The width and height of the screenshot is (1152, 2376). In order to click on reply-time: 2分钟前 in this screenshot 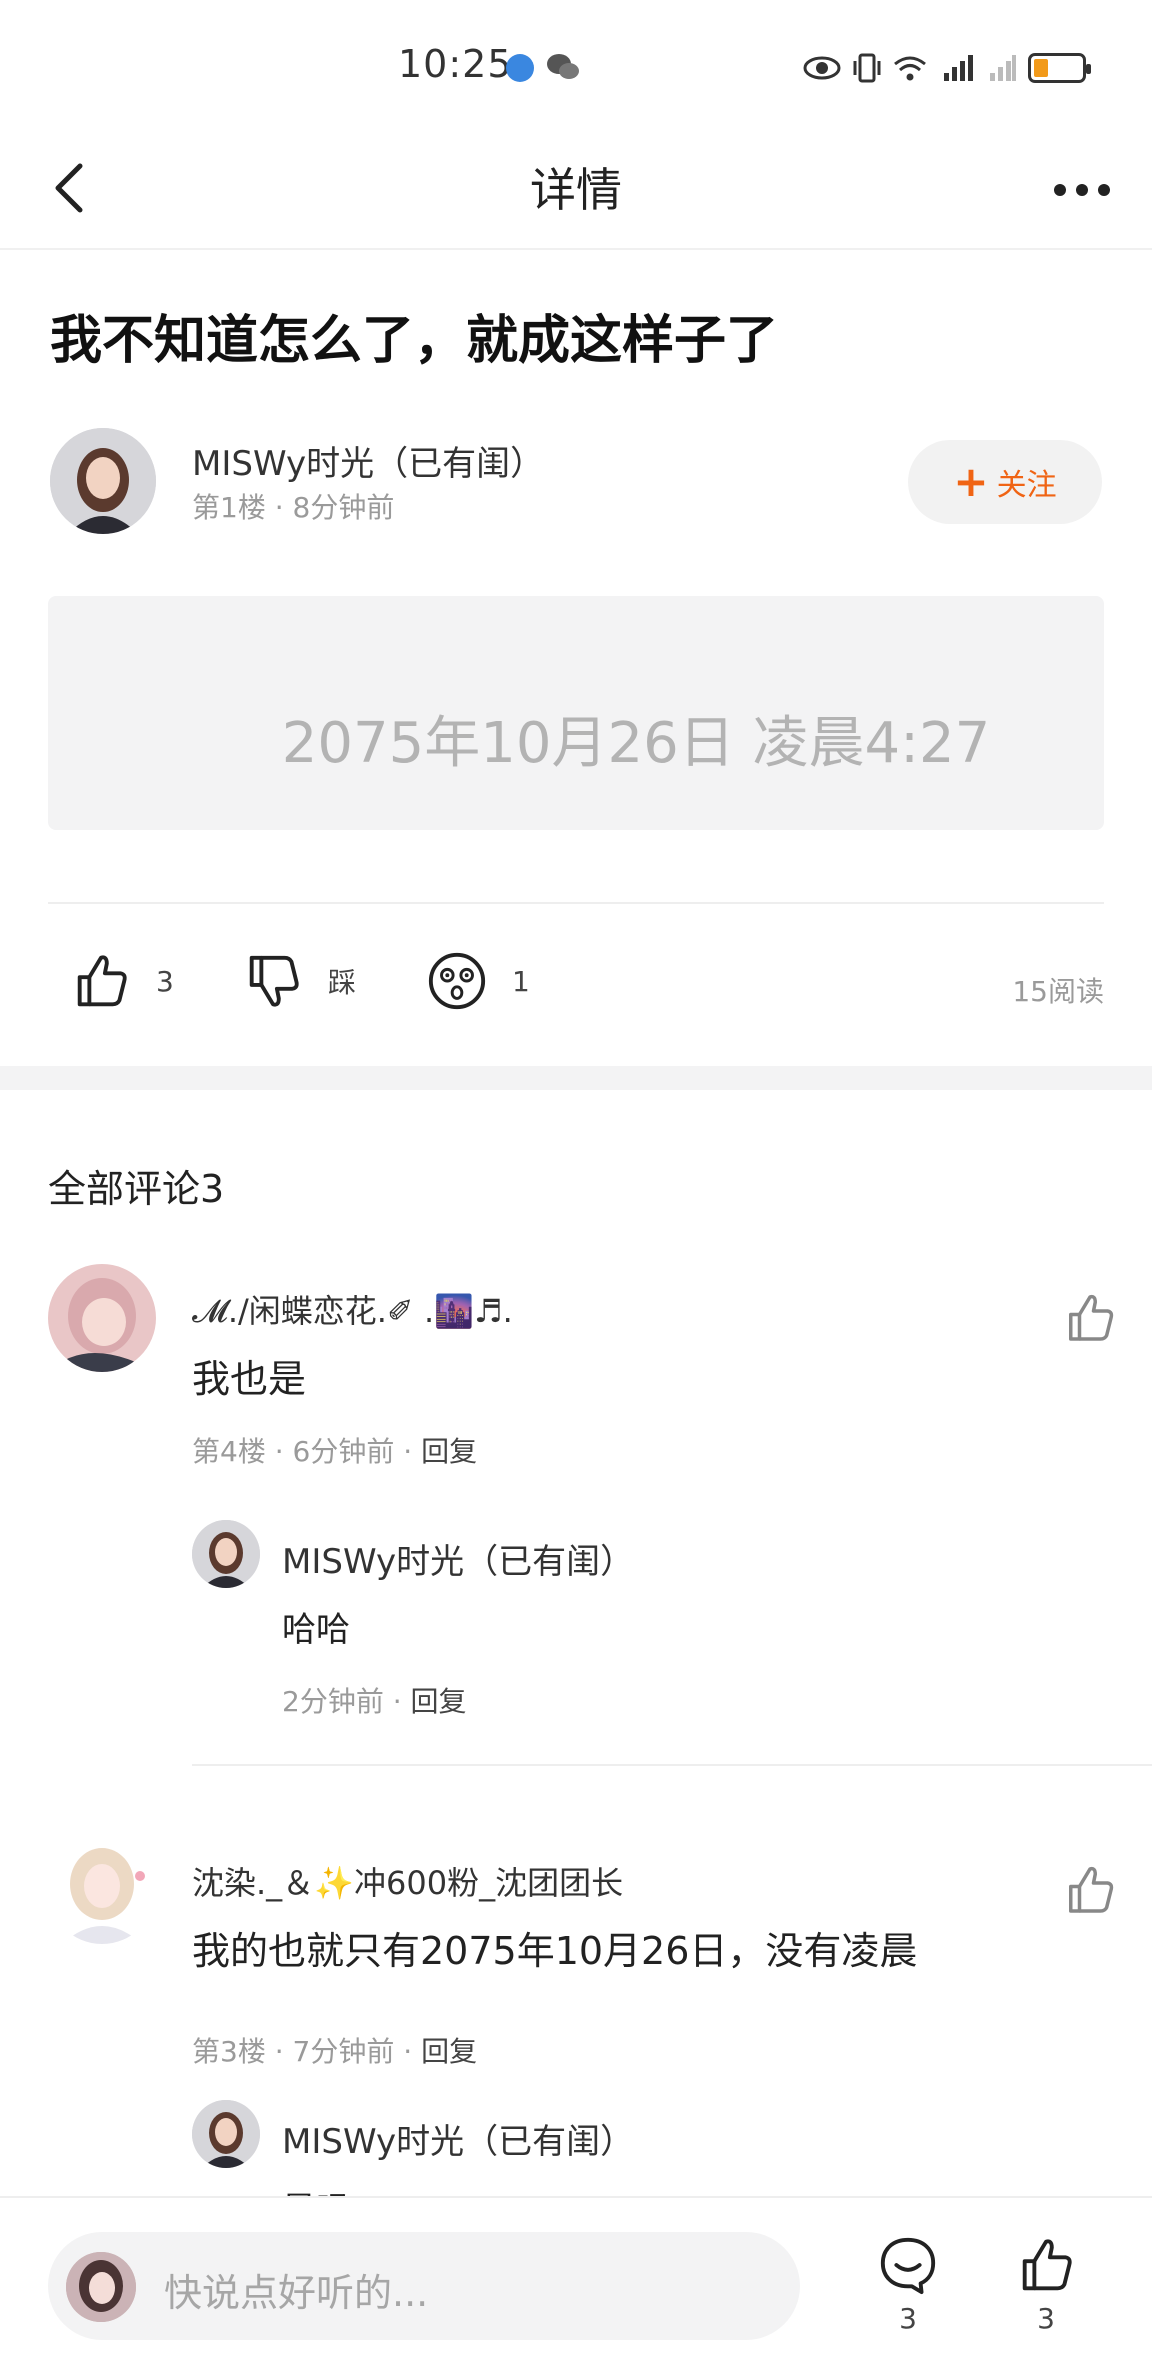, I will do `click(333, 1701)`.